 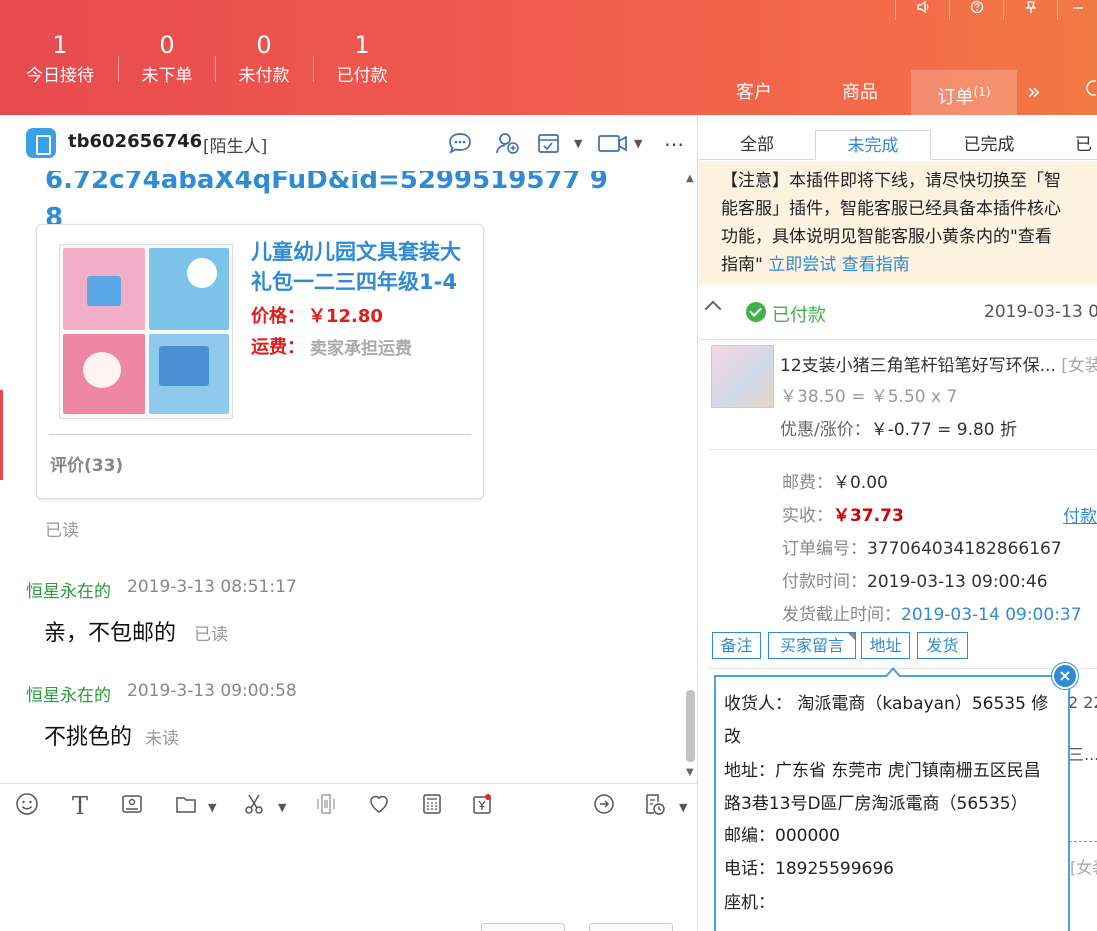 I want to click on discount-value: ￥-0.77 = 9.80 折, so click(x=944, y=430).